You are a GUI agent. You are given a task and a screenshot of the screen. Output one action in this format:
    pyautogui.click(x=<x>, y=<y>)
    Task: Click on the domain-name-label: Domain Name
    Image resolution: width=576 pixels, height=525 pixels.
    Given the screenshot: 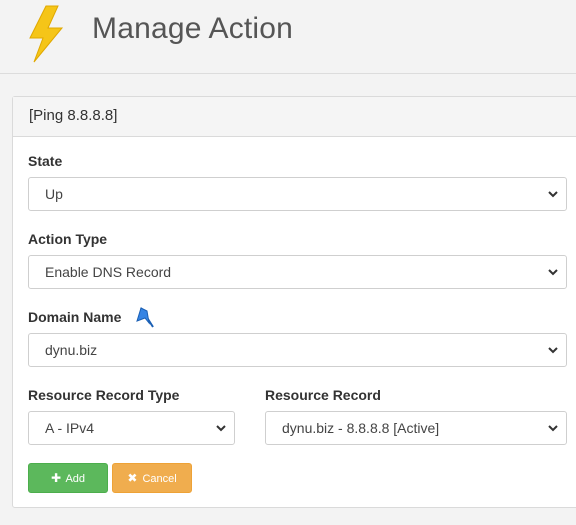 What is the action you would take?
    pyautogui.click(x=75, y=317)
    